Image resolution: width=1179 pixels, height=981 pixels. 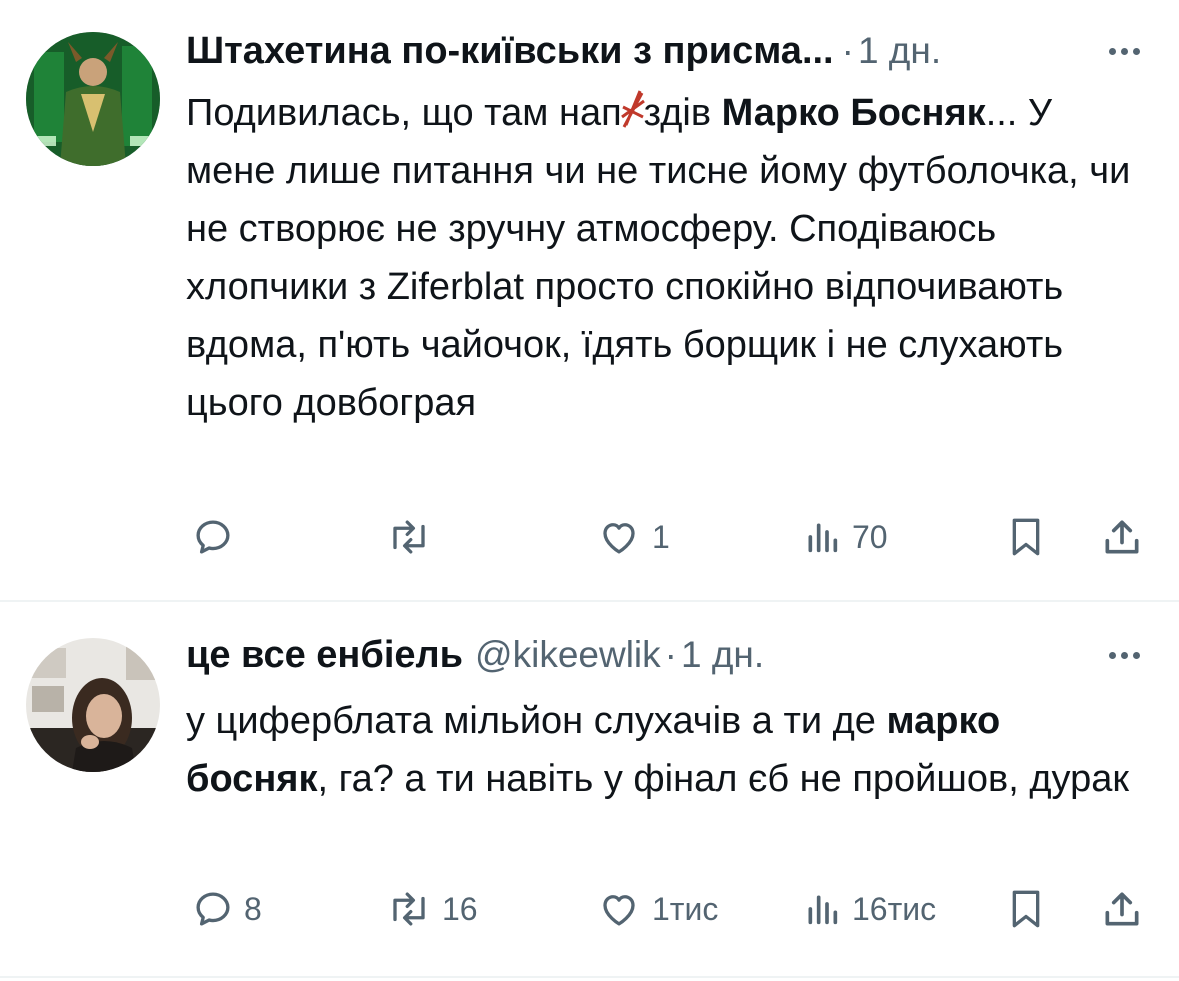 I want to click on action-bar: 8 16 1тис 16тис, so click(x=667, y=909).